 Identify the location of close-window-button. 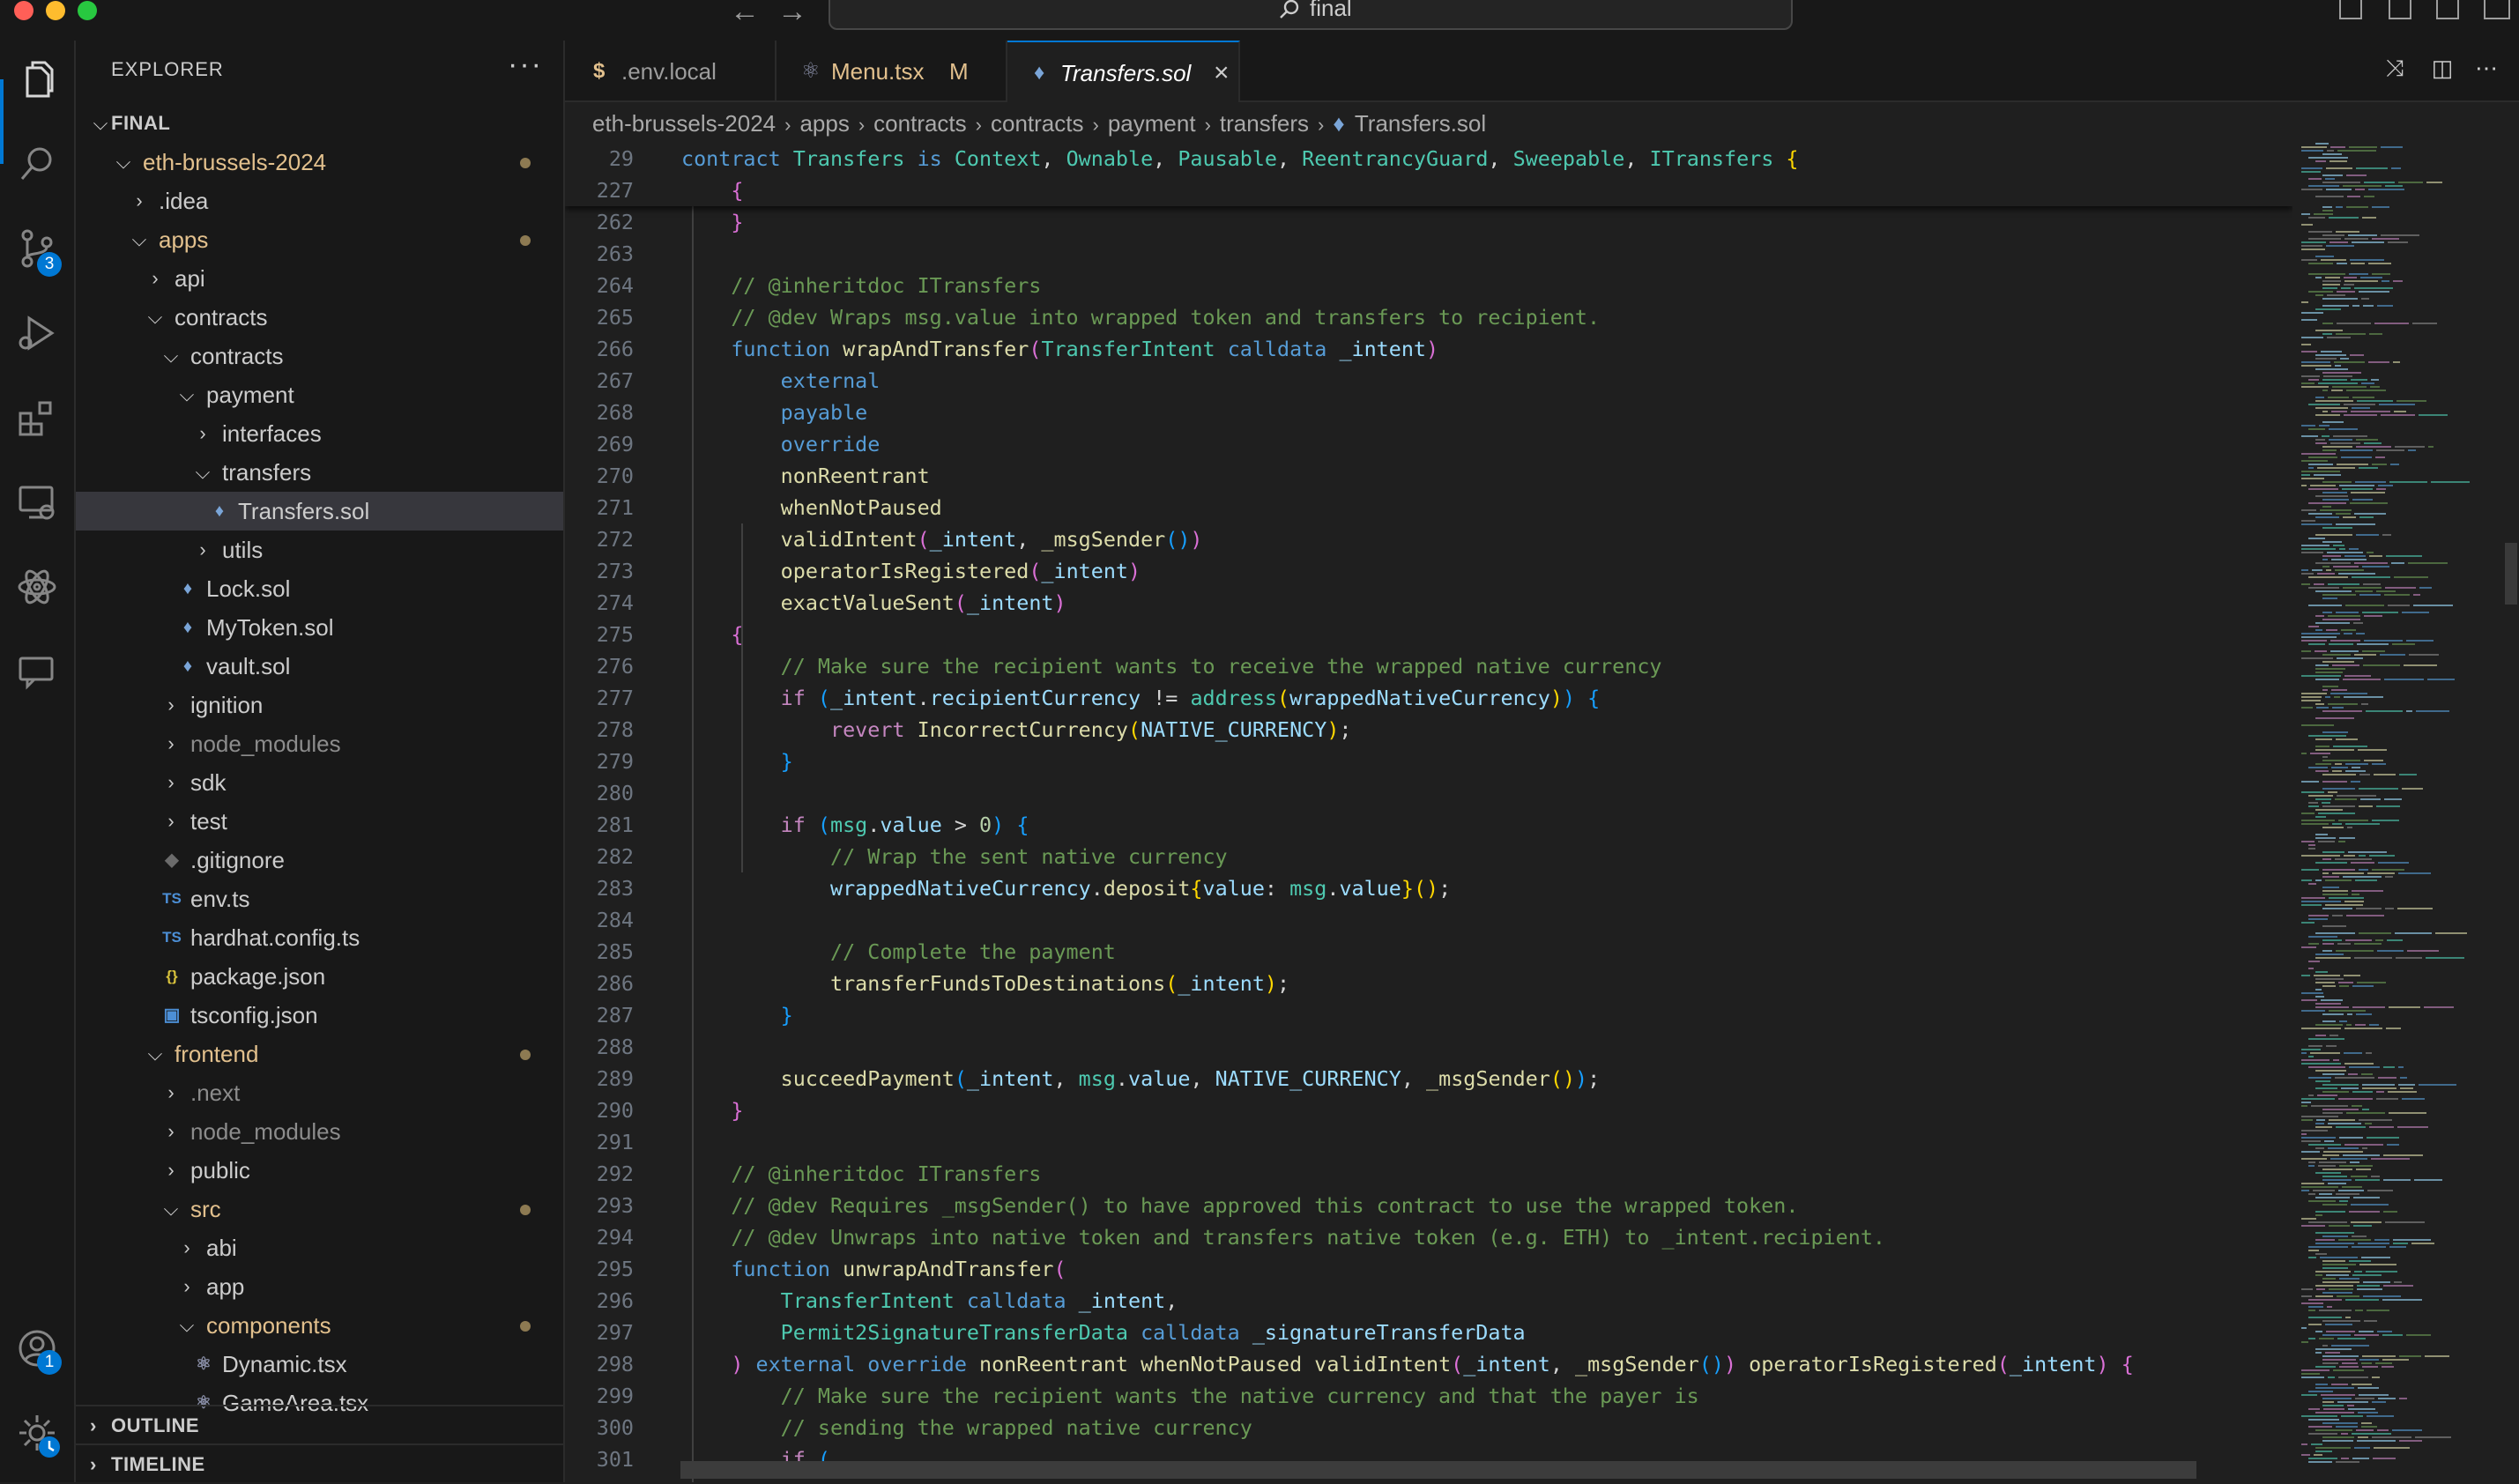
(23, 10).